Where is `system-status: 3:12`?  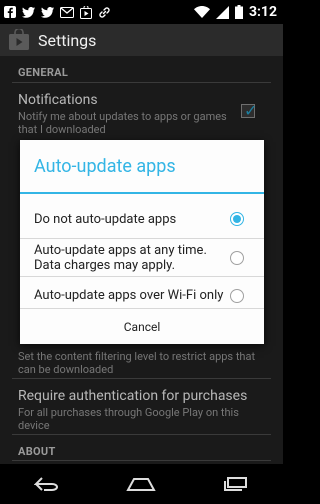 system-status: 3:12 is located at coordinates (235, 12).